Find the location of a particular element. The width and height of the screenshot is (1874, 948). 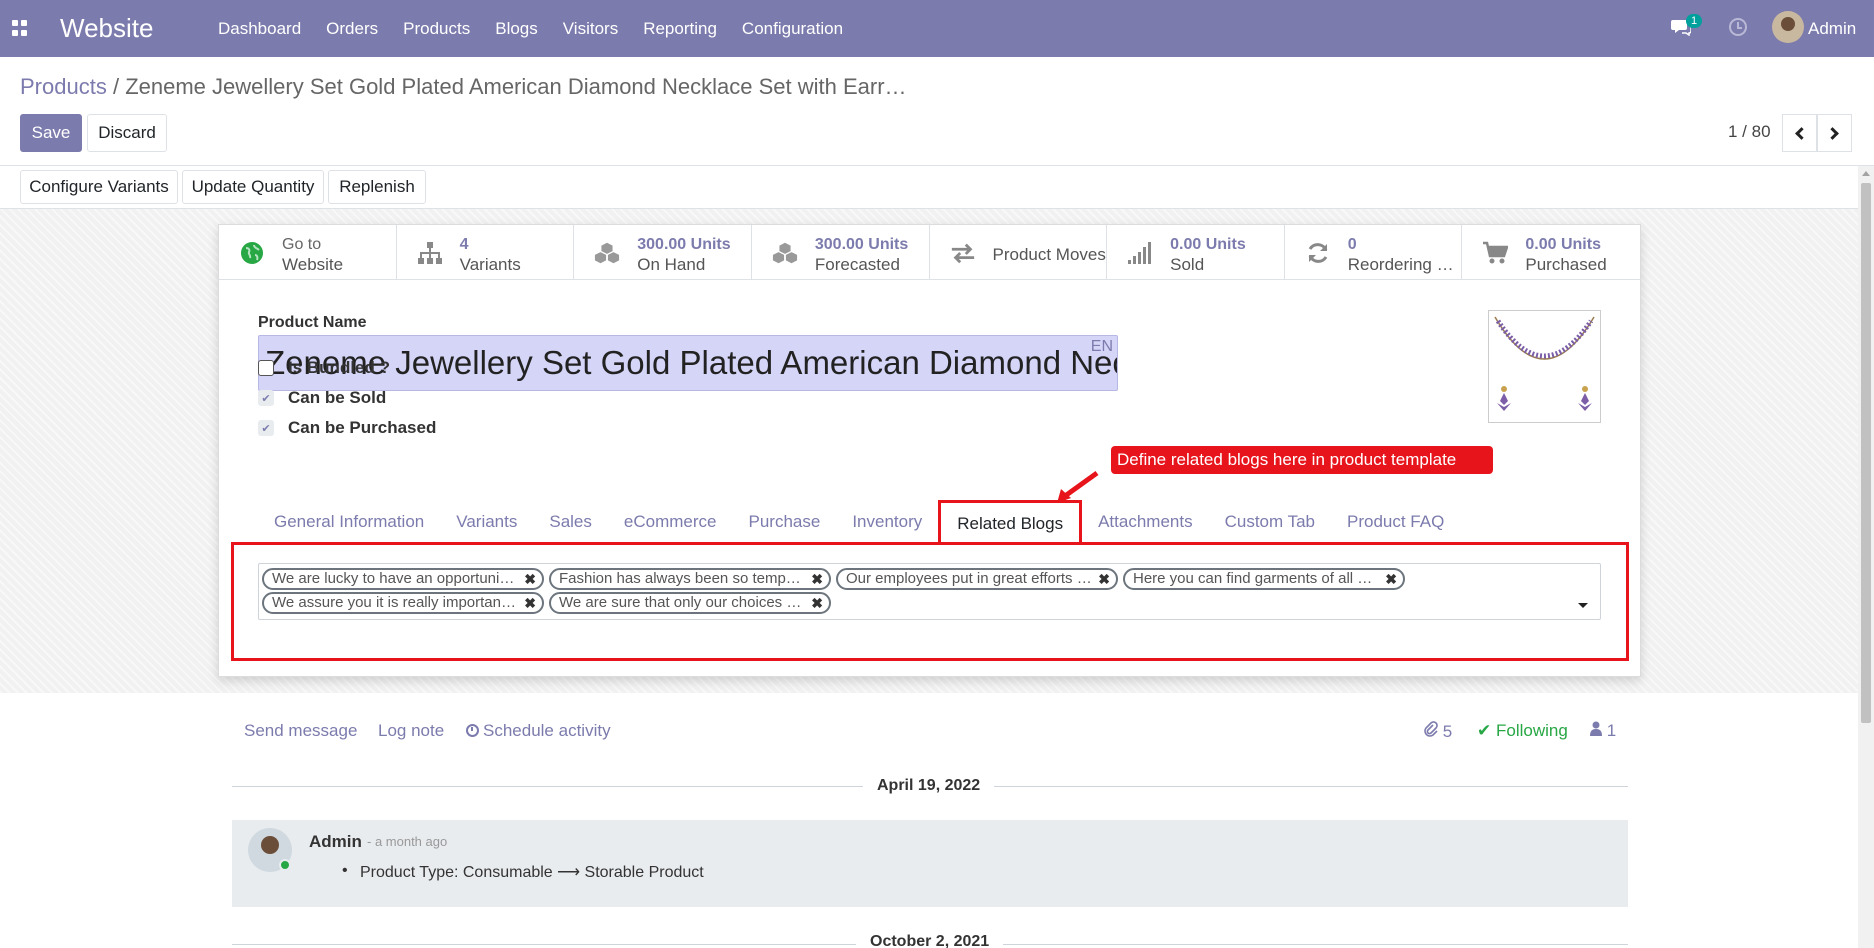

can-be-purchased-field: ✔ Can be Purchased is located at coordinates (347, 428).